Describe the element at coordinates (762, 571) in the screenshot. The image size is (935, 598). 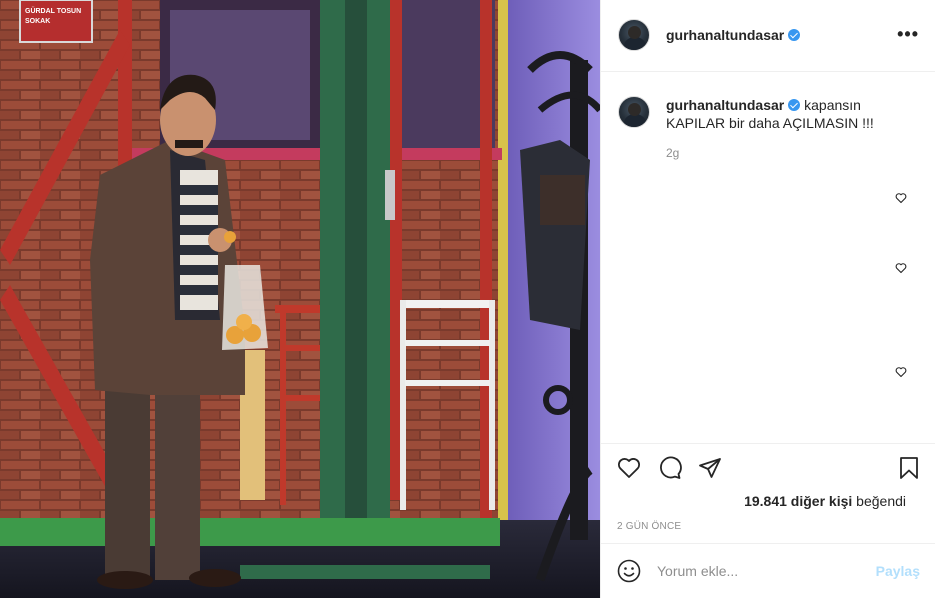
I see `comment-input` at that location.